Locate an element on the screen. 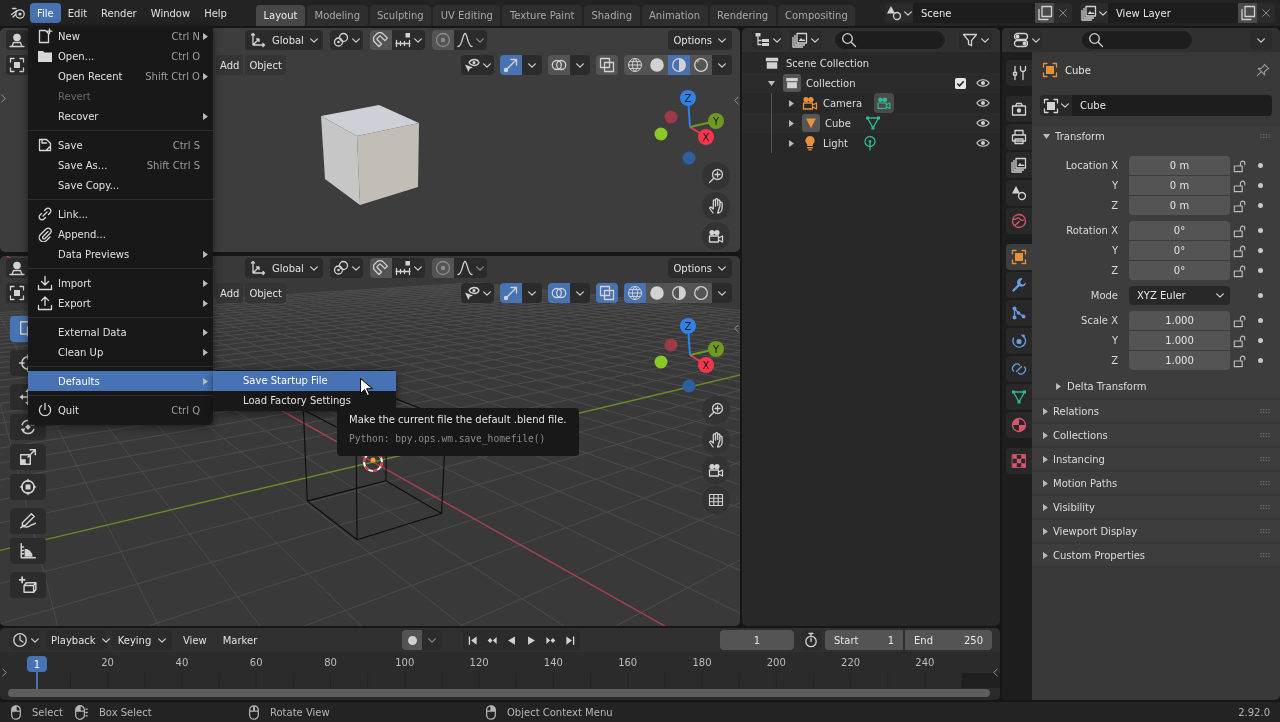 Image resolution: width=1280 pixels, height=722 pixels. expand-region-icon is located at coordinates (4, 672).